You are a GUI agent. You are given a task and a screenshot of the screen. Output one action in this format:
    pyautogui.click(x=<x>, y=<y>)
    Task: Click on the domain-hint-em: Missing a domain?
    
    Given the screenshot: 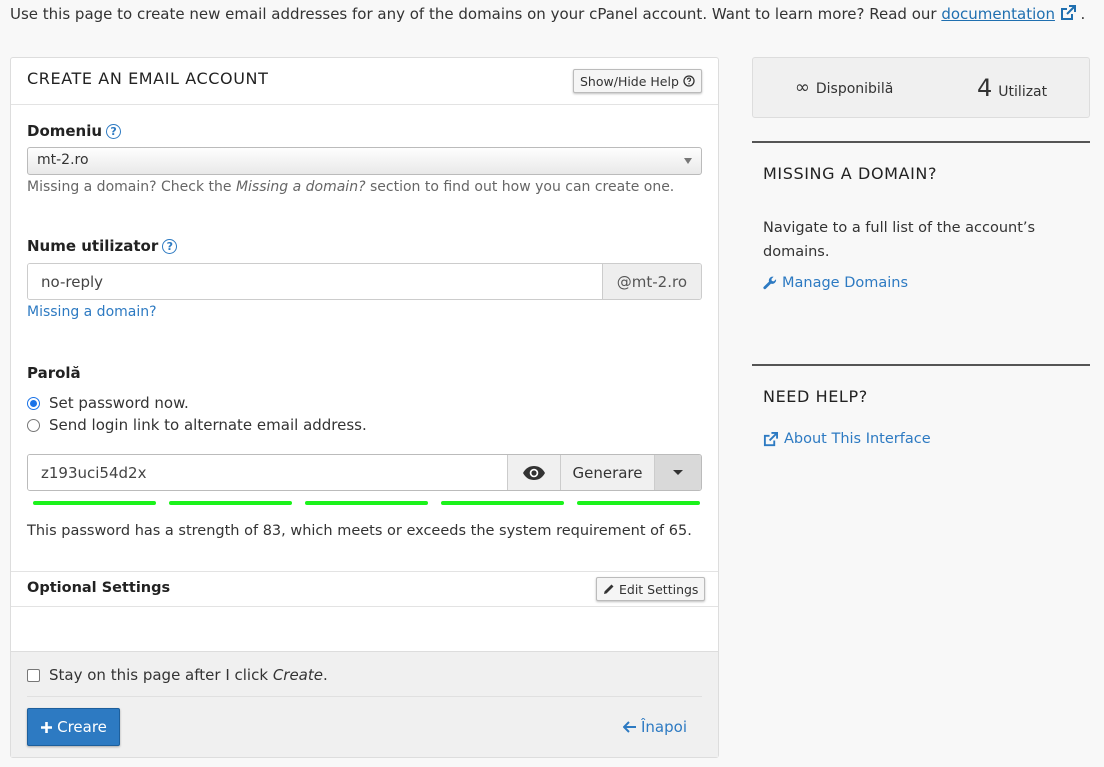 What is the action you would take?
    pyautogui.click(x=300, y=187)
    